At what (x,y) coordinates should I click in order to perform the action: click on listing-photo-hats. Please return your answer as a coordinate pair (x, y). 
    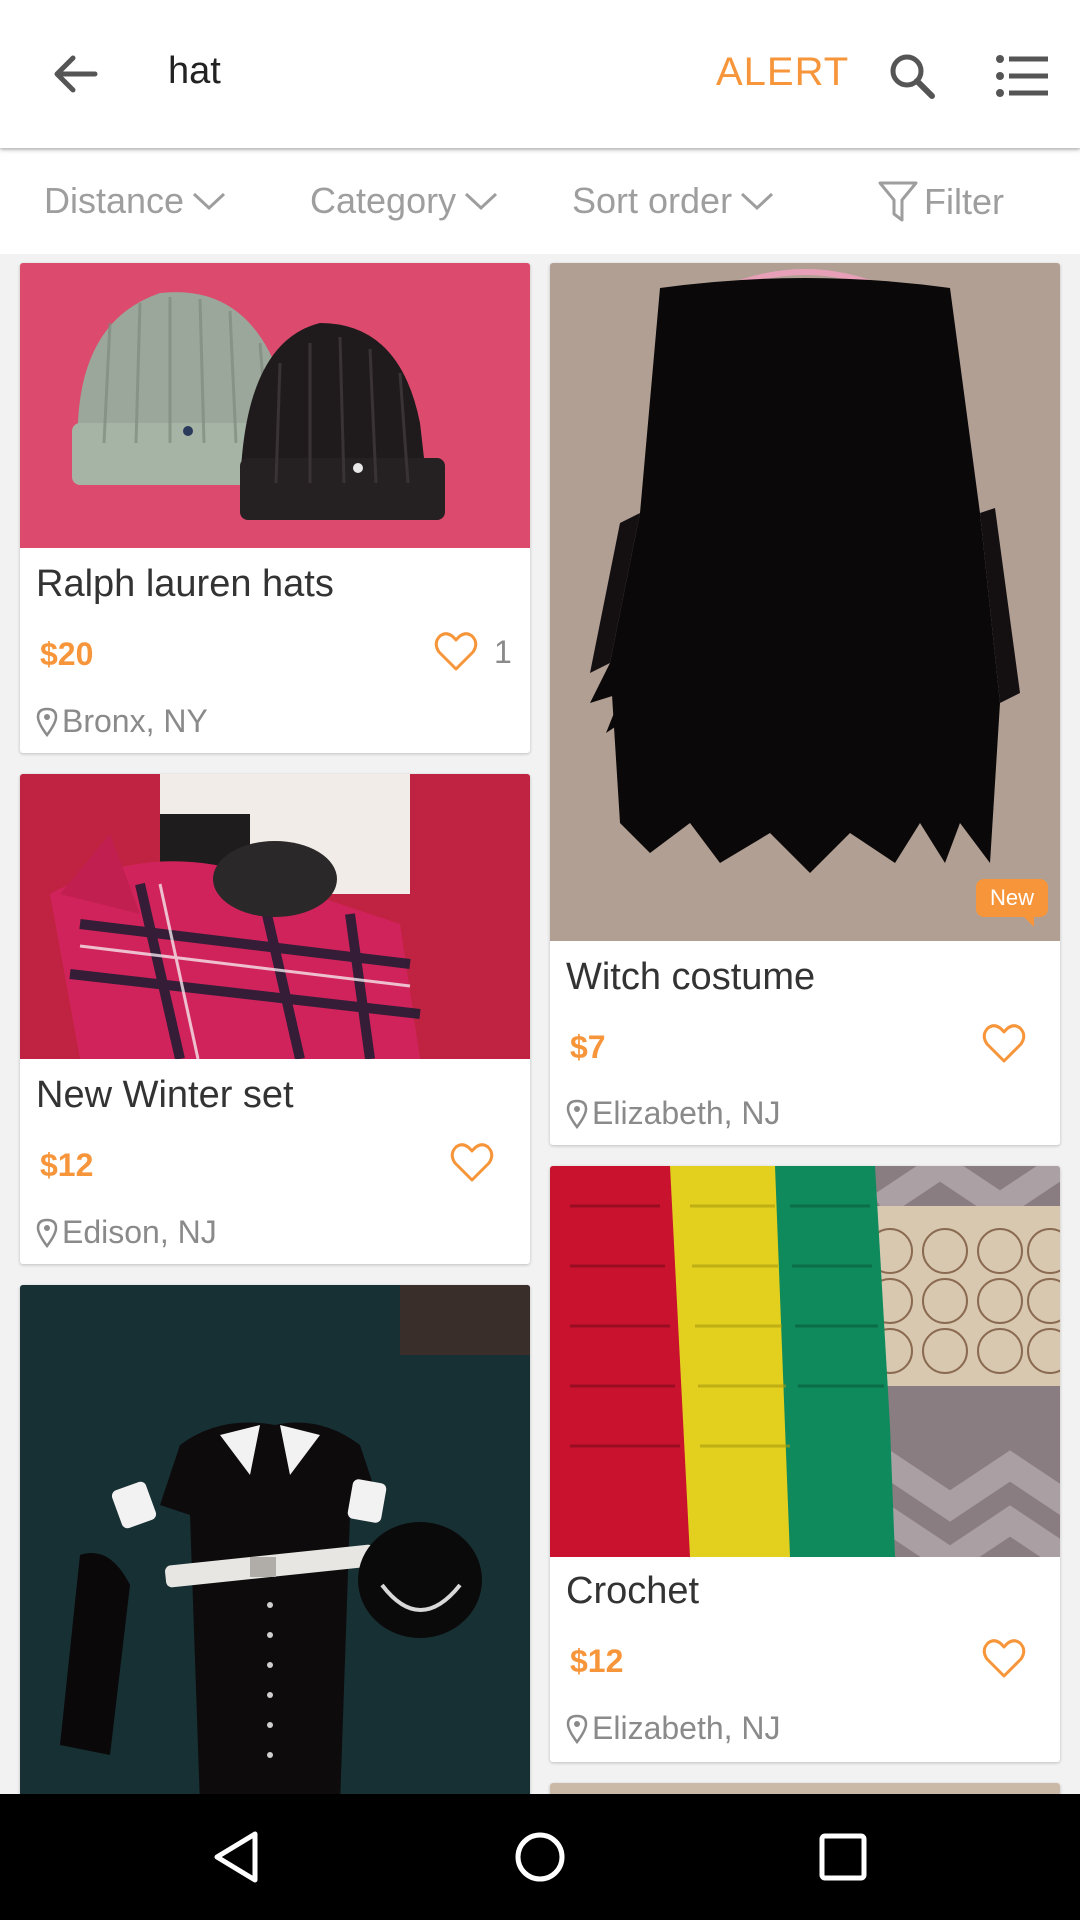
    Looking at the image, I should click on (275, 405).